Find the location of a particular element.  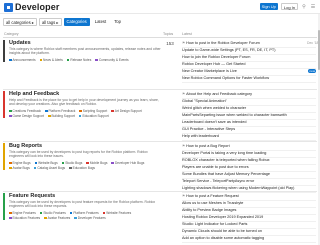

tab-categories: Categories is located at coordinates (76, 22).